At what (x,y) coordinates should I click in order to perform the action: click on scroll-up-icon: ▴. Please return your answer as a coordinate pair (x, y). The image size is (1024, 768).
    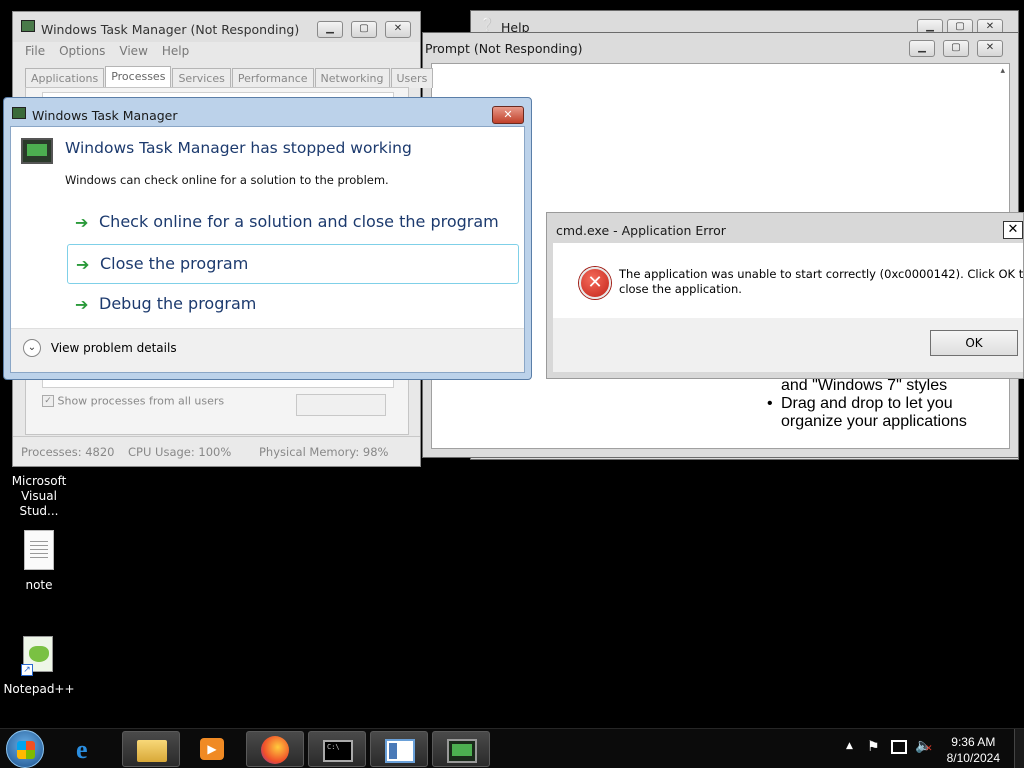
    Looking at the image, I should click on (1002, 71).